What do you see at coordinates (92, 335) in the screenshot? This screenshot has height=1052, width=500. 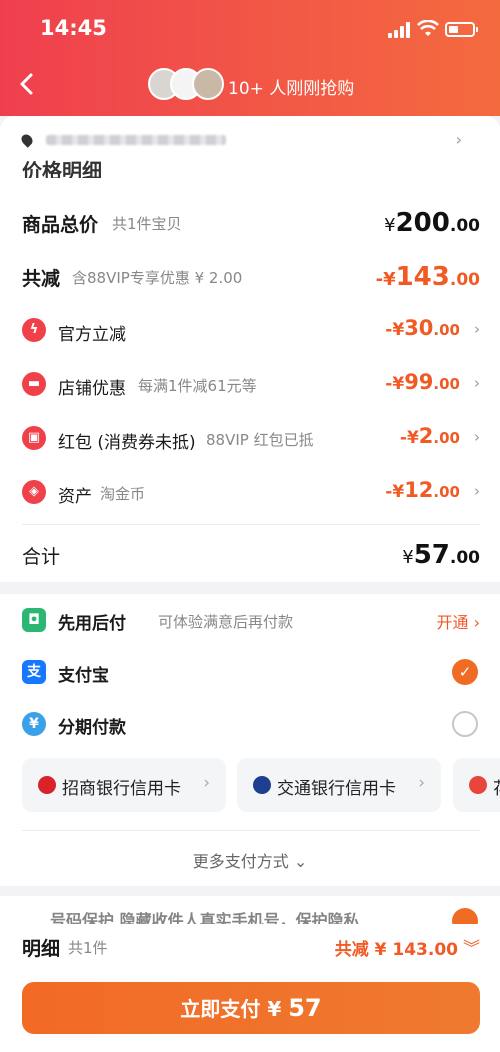 I see `row-label: 官方立减` at bounding box center [92, 335].